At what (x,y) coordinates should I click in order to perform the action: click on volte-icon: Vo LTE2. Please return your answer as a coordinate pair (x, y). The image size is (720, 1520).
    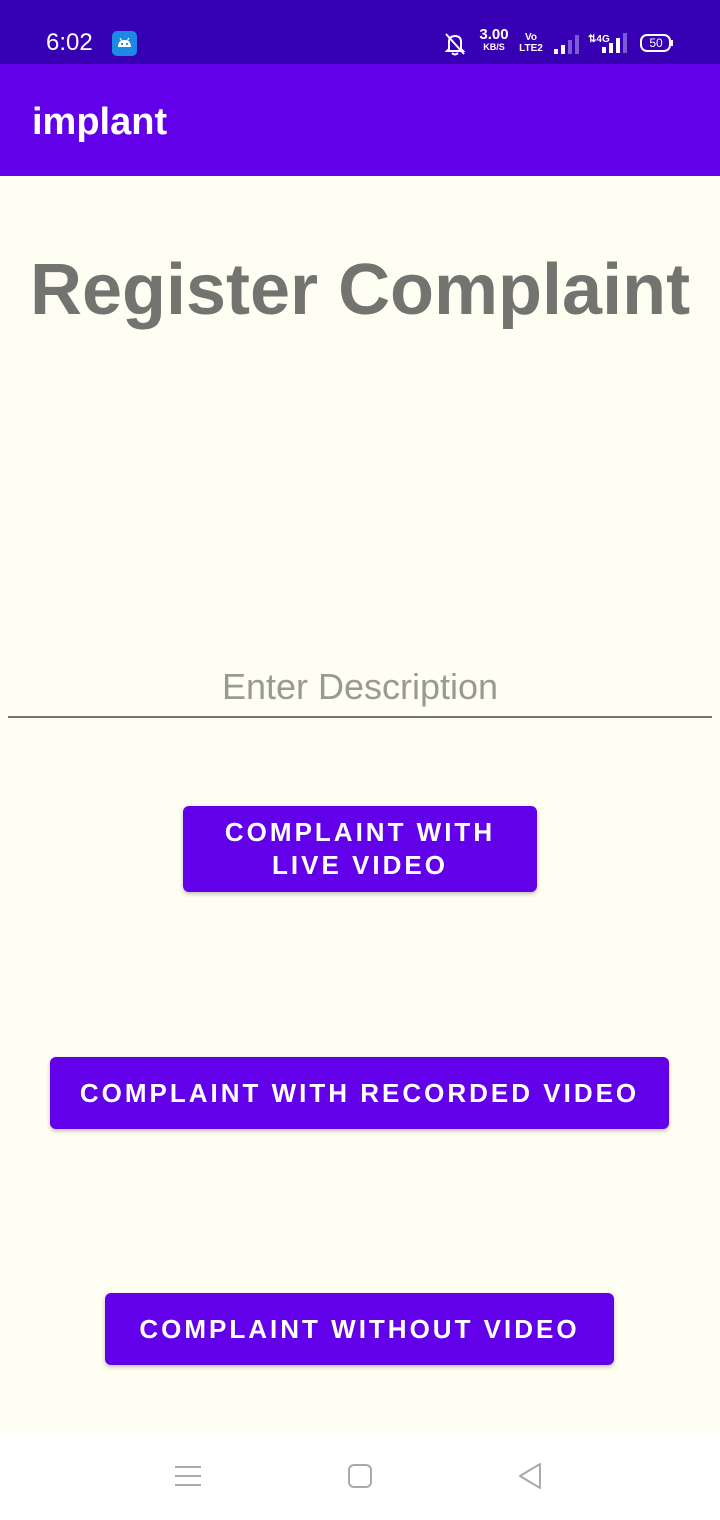
    Looking at the image, I should click on (531, 44).